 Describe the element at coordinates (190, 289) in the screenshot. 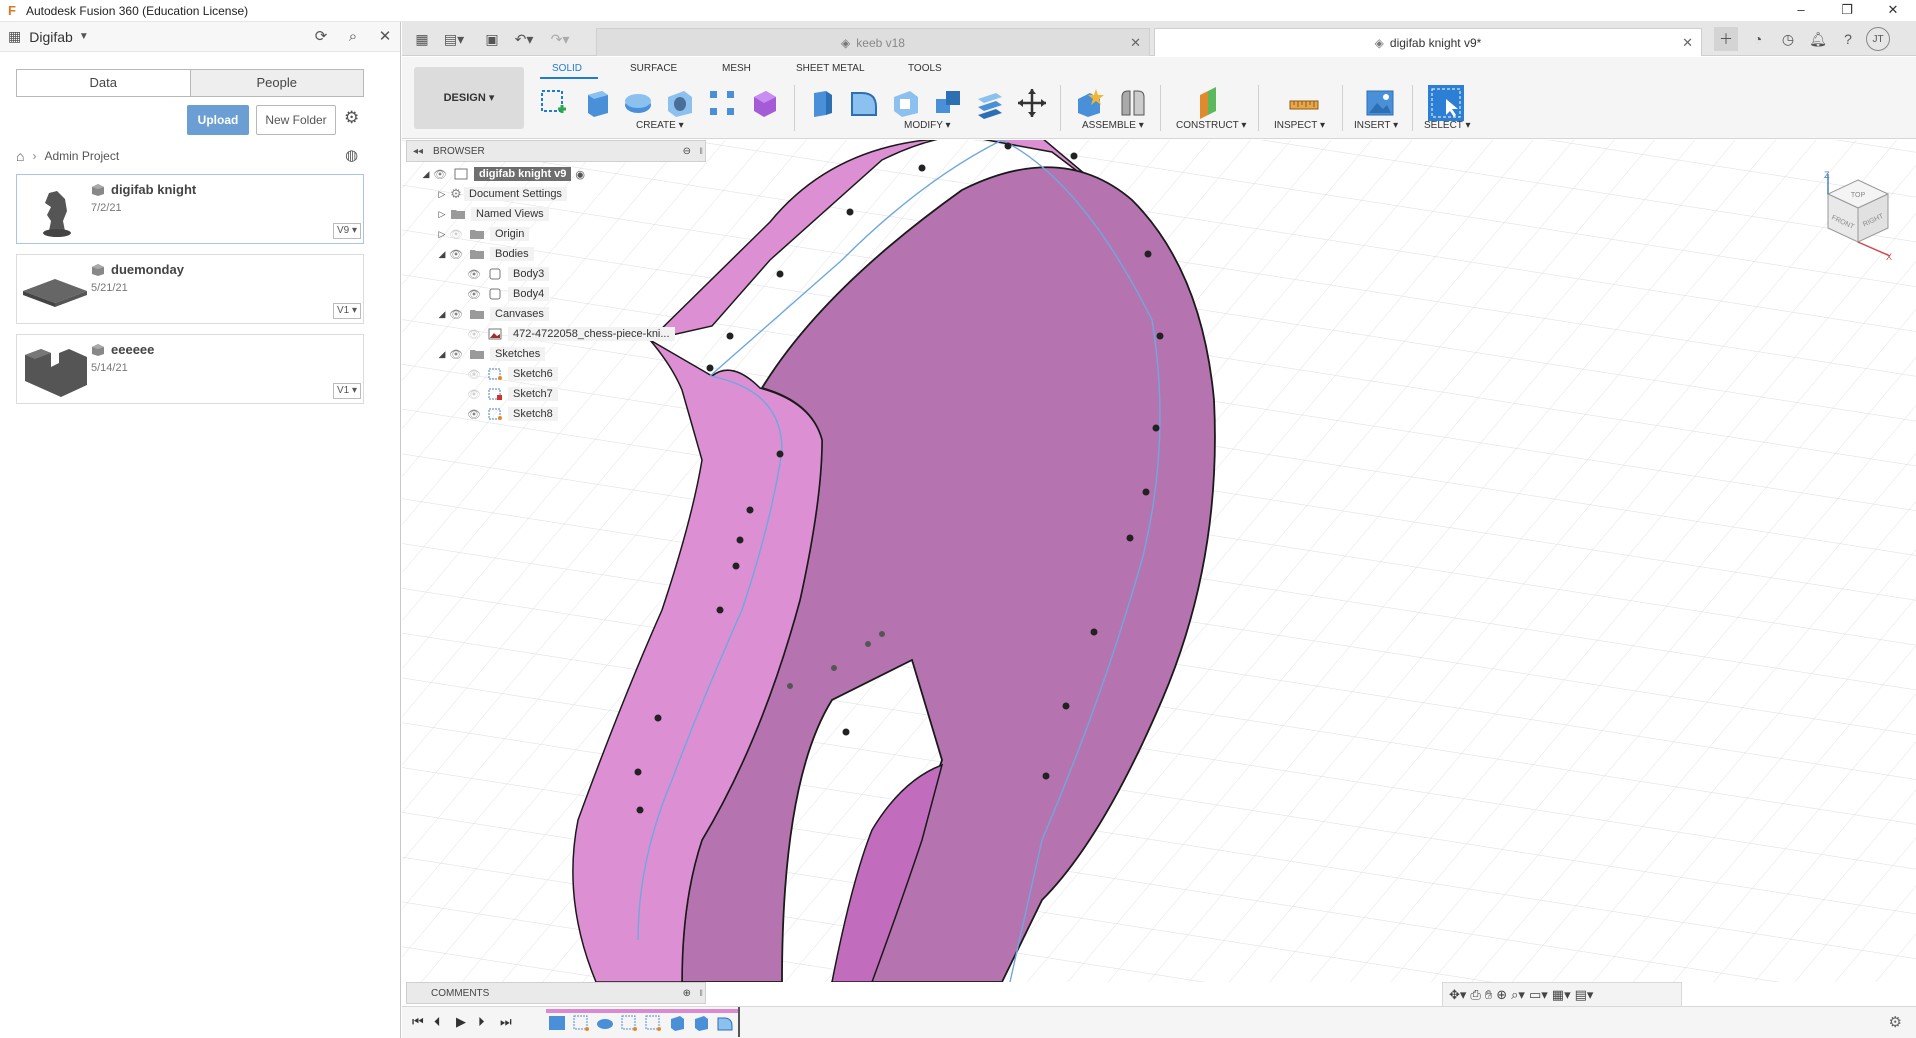

I see `file-card-duemonday: duemonday 5/21/21 V1 ▾` at that location.